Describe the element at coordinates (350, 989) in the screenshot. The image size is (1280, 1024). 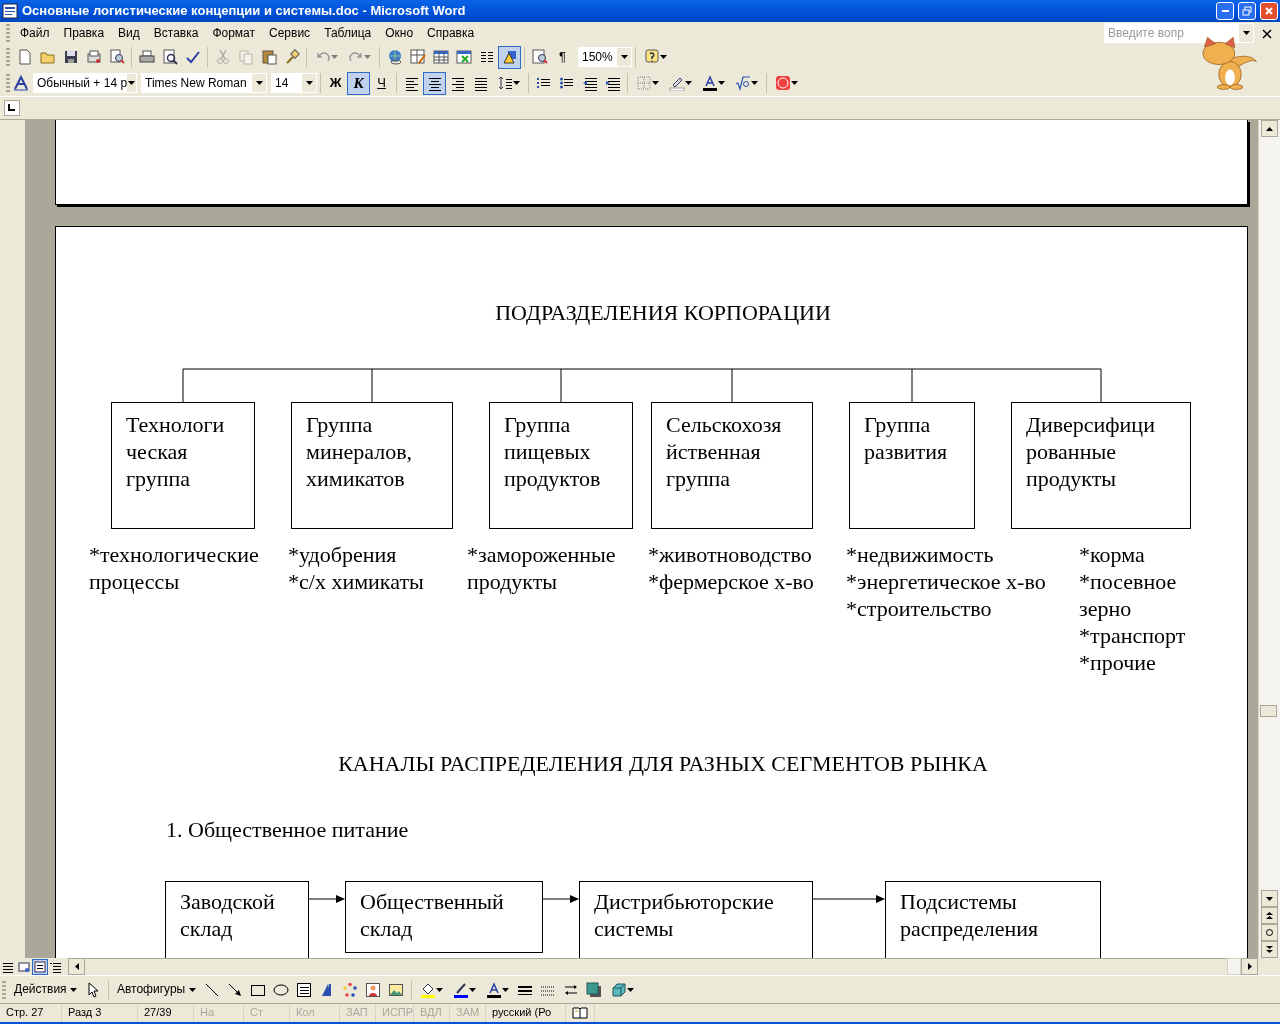
I see `dots-circle-icon` at that location.